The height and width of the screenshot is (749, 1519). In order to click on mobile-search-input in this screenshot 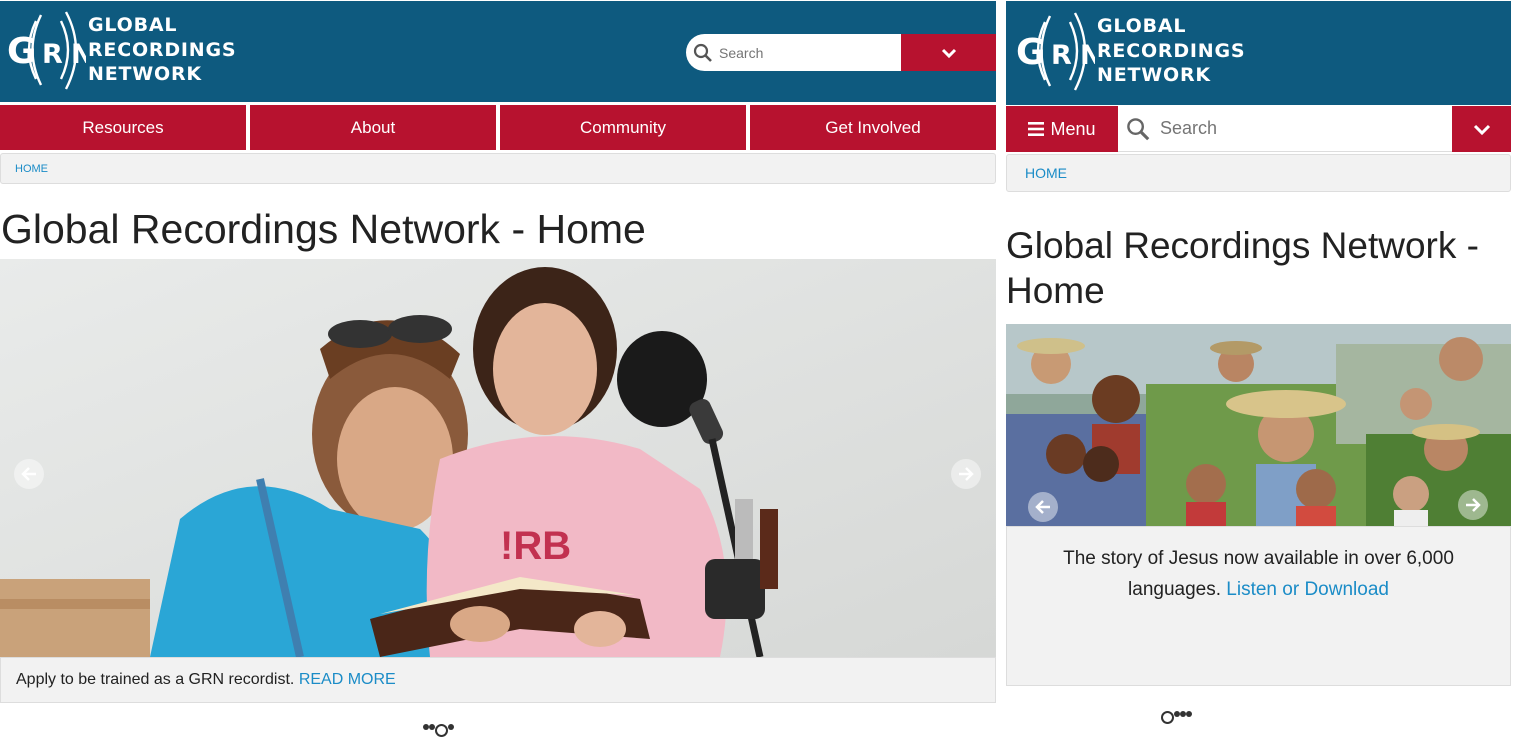, I will do `click(1285, 128)`.